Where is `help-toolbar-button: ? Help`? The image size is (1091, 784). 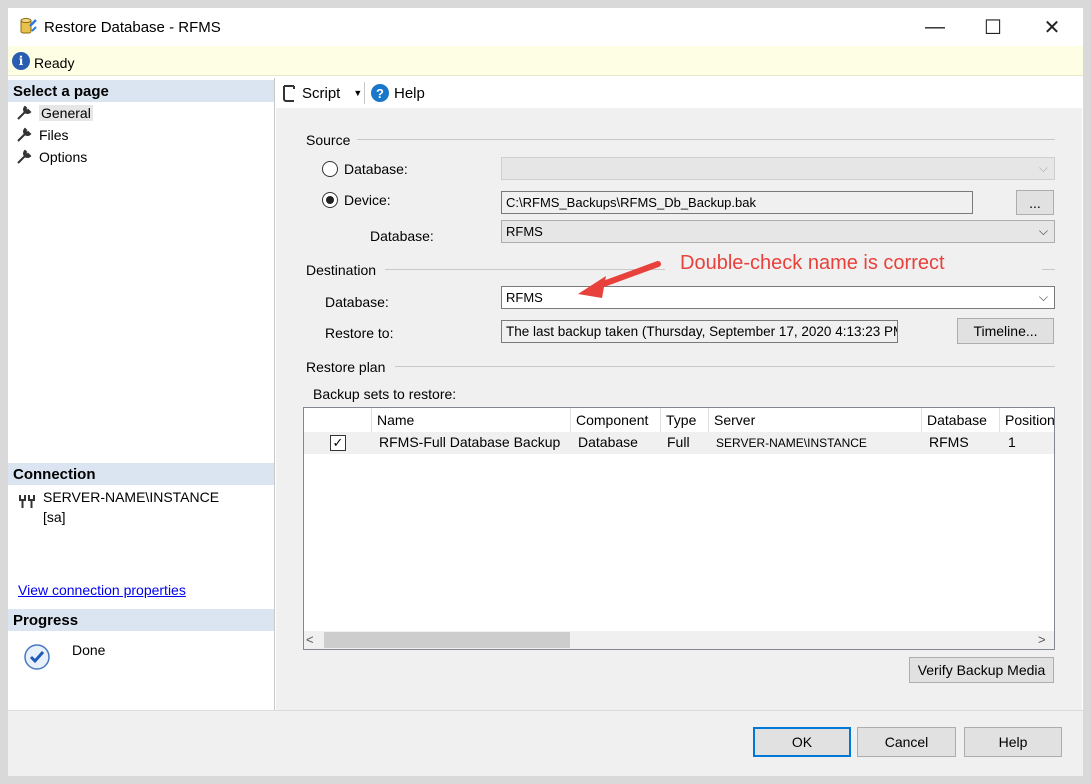
help-toolbar-button: ? Help is located at coordinates (398, 93).